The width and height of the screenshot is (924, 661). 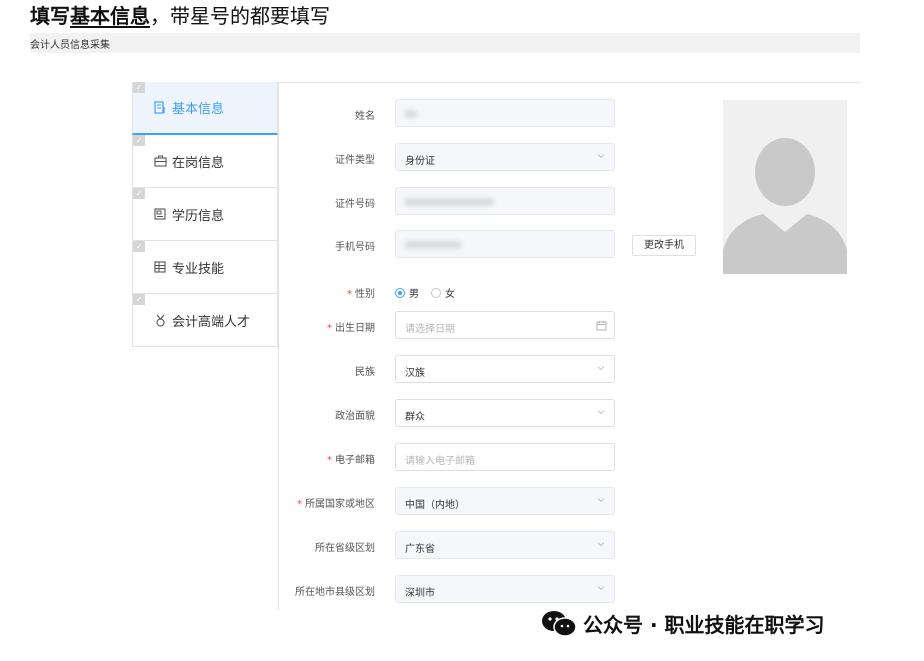 What do you see at coordinates (160, 108) in the screenshot?
I see `document-icon` at bounding box center [160, 108].